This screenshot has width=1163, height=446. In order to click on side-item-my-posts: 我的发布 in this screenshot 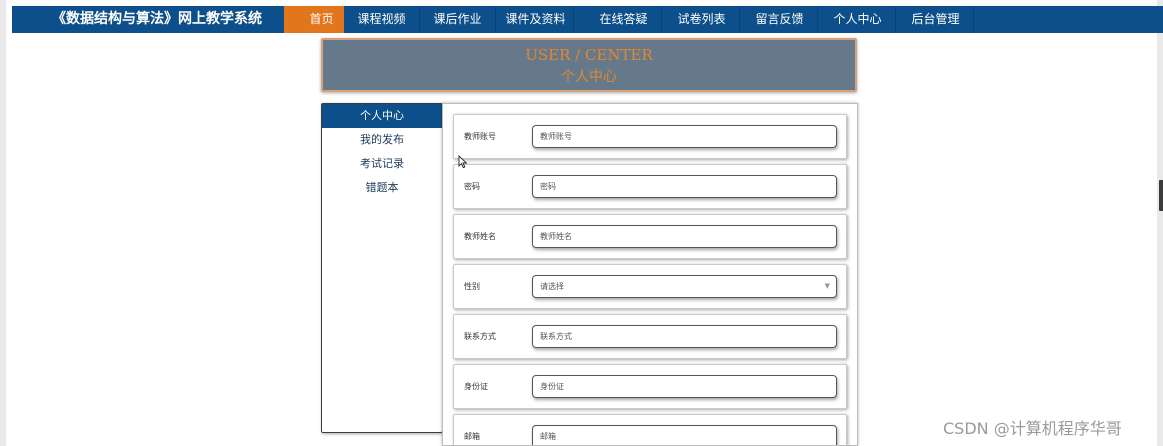, I will do `click(382, 140)`.